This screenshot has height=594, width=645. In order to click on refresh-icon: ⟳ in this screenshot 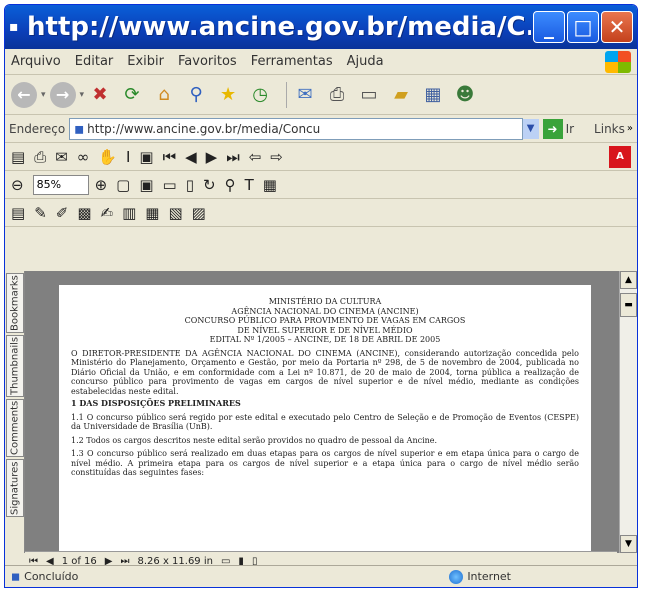, I will do `click(132, 95)`.